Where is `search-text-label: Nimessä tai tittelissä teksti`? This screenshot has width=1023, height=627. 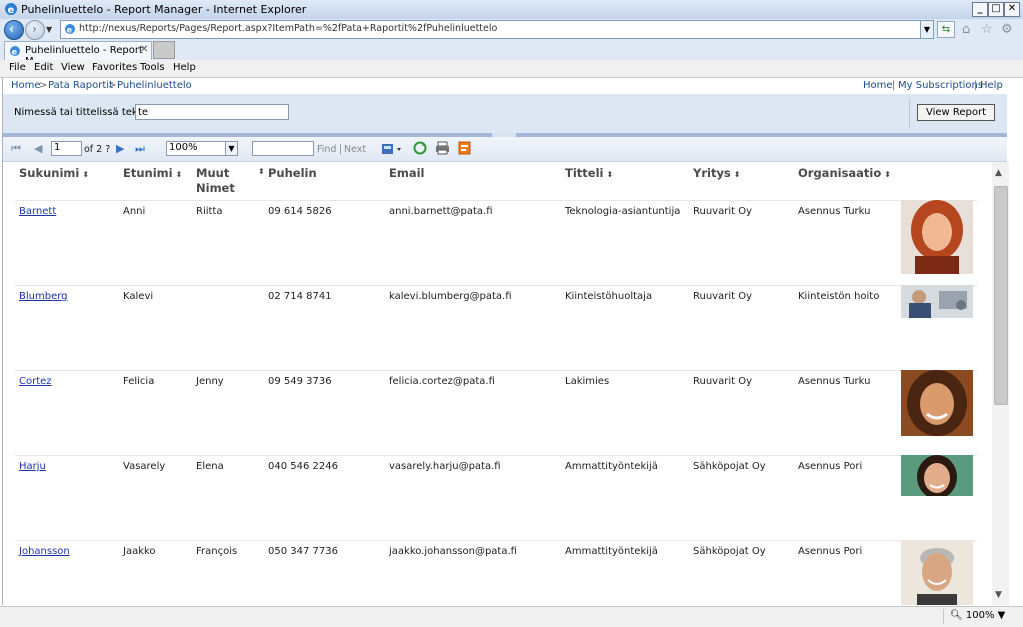
search-text-label: Nimessä tai tittelissä teksti is located at coordinates (82, 112).